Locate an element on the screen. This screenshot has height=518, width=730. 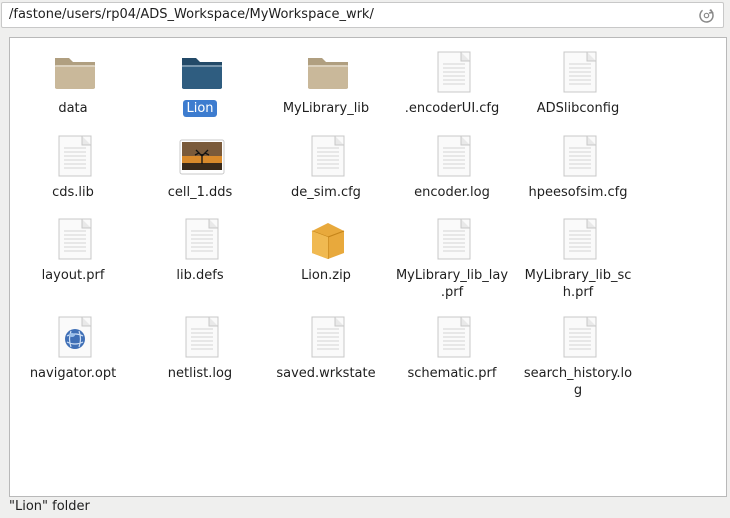
file-name-label: ADSlibconfig is located at coordinates (578, 108).